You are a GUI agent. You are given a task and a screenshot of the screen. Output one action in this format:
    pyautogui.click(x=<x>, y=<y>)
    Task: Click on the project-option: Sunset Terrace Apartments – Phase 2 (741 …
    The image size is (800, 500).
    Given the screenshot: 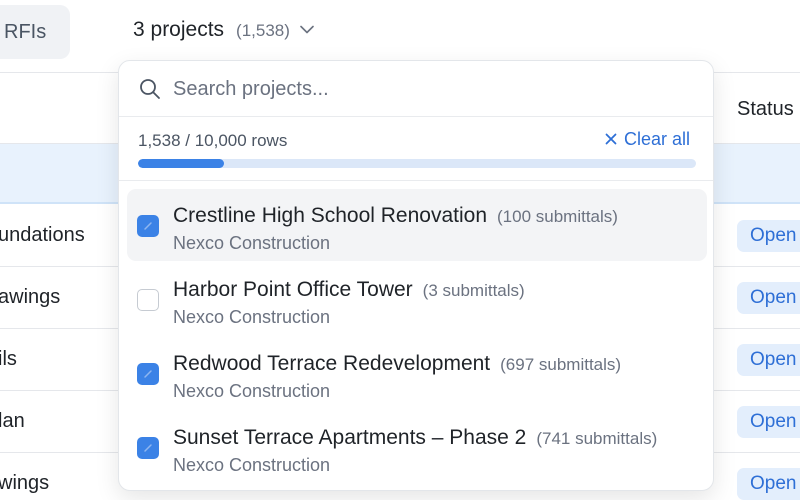 What is the action you would take?
    pyautogui.click(x=417, y=447)
    